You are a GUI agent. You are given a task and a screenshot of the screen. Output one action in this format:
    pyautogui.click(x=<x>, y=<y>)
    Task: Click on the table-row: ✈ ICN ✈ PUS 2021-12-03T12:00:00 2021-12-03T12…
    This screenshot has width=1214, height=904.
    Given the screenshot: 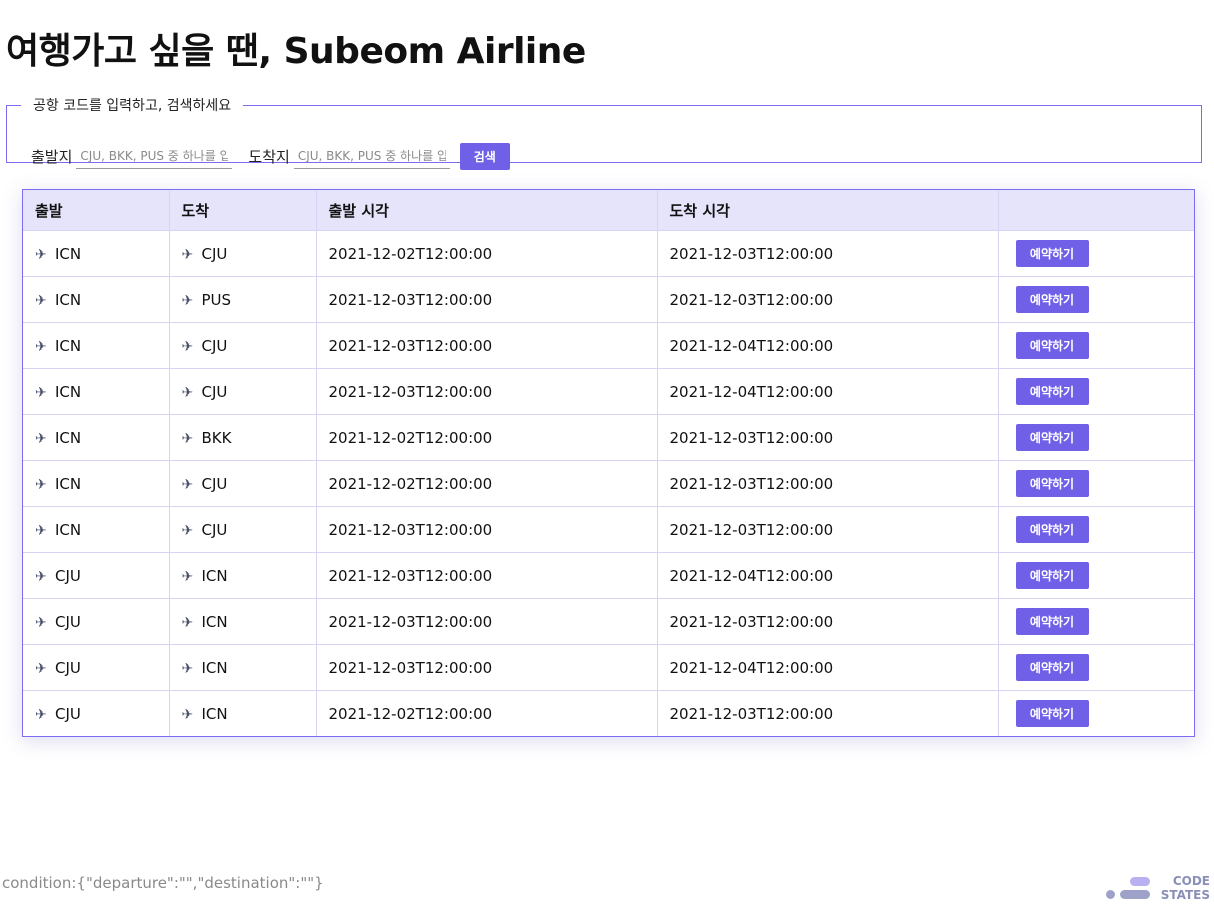 What is the action you would take?
    pyautogui.click(x=608, y=299)
    